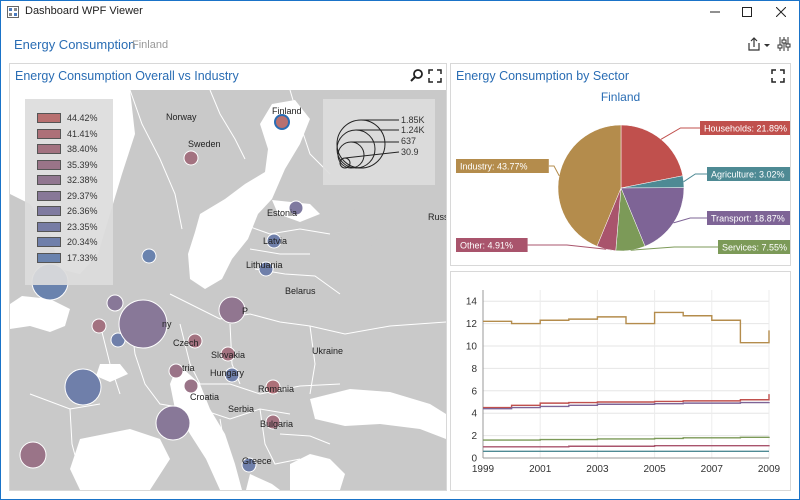 This screenshot has height=500, width=800. What do you see at coordinates (191, 386) in the screenshot?
I see `bubble-slovenia` at bounding box center [191, 386].